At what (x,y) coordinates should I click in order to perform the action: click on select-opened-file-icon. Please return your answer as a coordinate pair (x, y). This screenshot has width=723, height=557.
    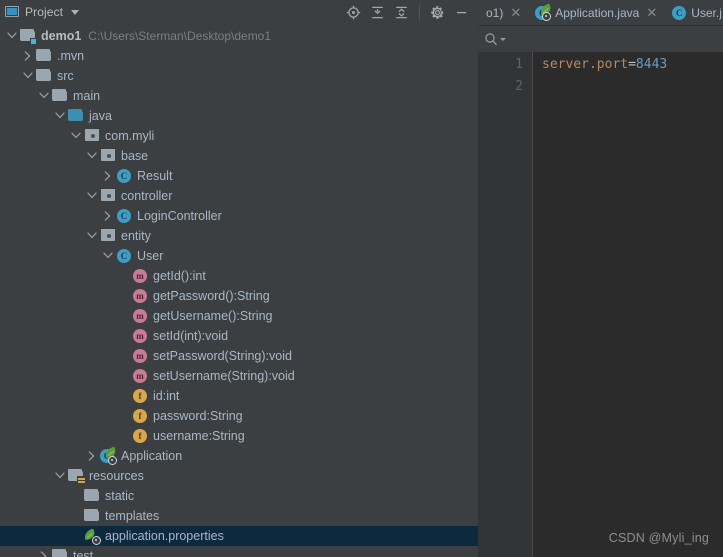
    Looking at the image, I should click on (353, 12).